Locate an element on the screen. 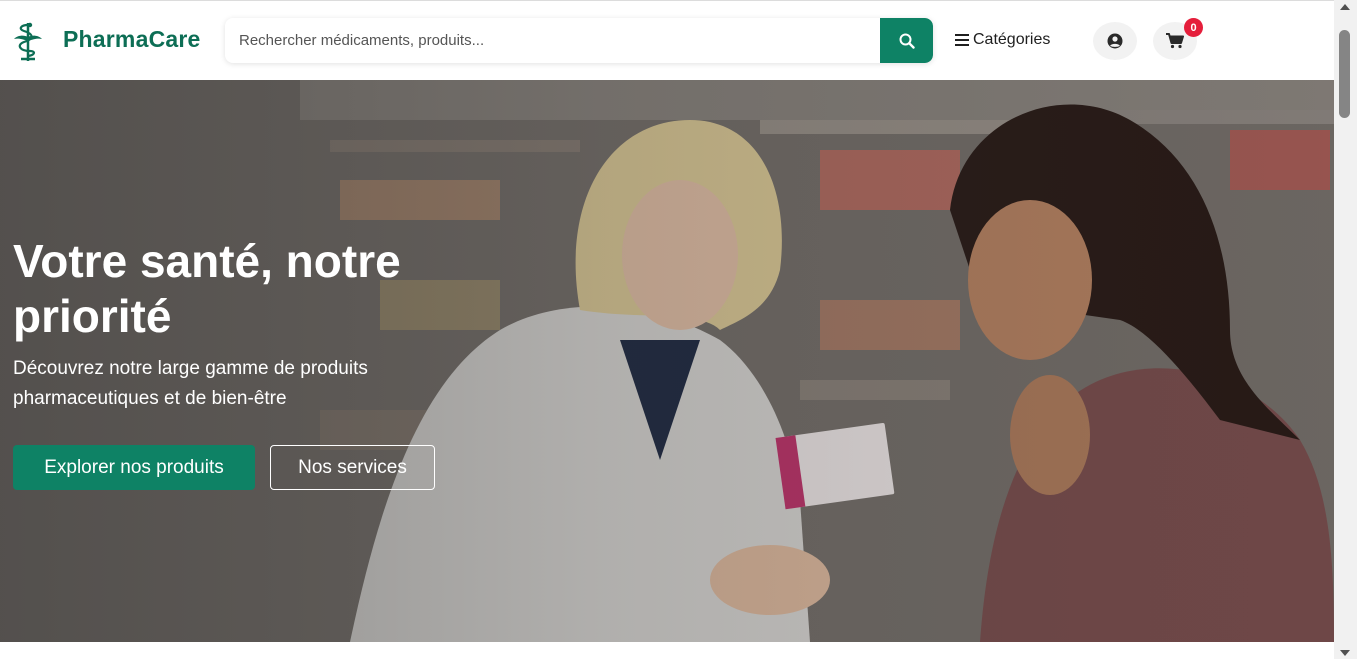 This screenshot has width=1357, height=659. scroll-thumb is located at coordinates (1344, 74).